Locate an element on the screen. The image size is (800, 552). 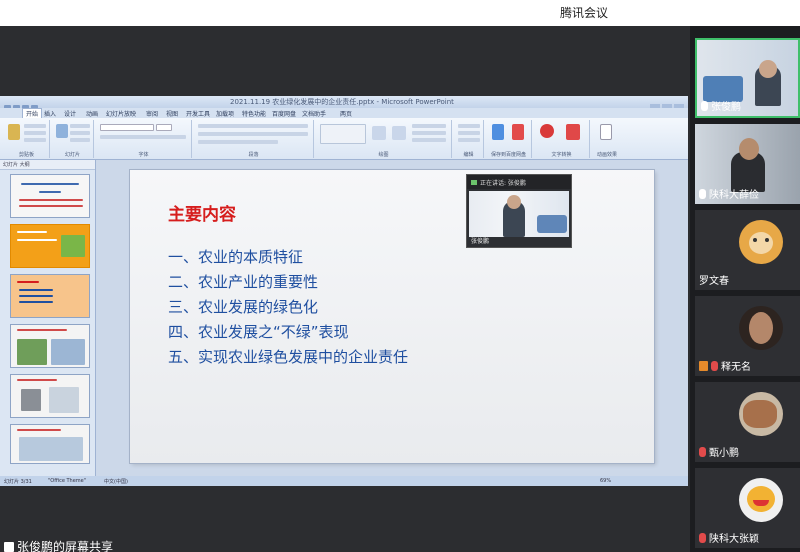
participant-tile: 释无名 is located at coordinates (747, 336).